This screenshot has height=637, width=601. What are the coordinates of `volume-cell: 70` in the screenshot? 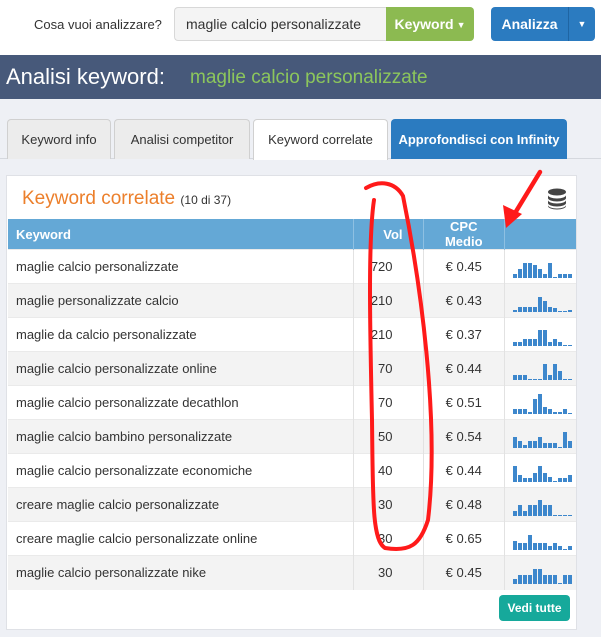 It's located at (388, 368).